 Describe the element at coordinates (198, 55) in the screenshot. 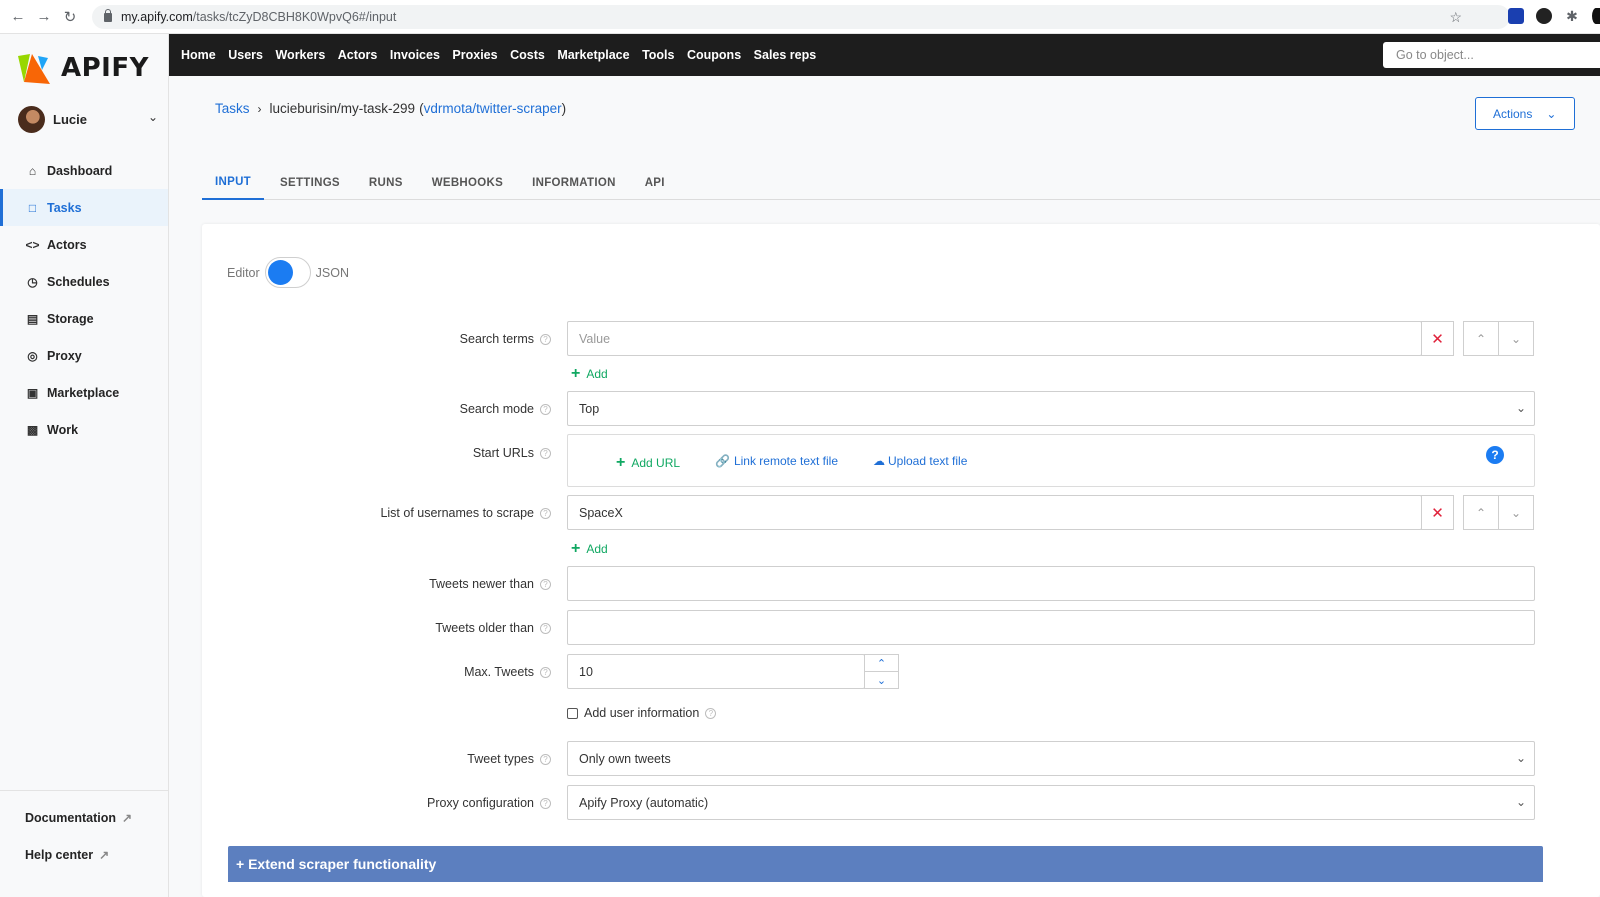

I see `topnav-home: Home` at that location.